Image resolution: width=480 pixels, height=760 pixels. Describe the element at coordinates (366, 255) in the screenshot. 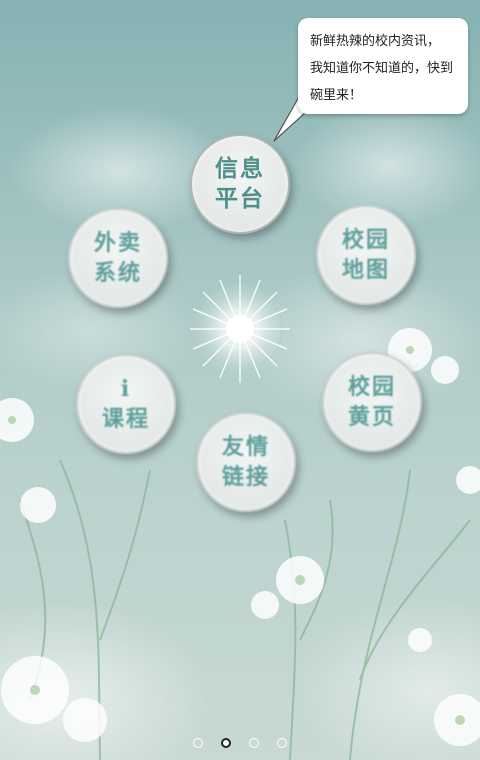

I see `campus-map-button: 校园 地图` at that location.